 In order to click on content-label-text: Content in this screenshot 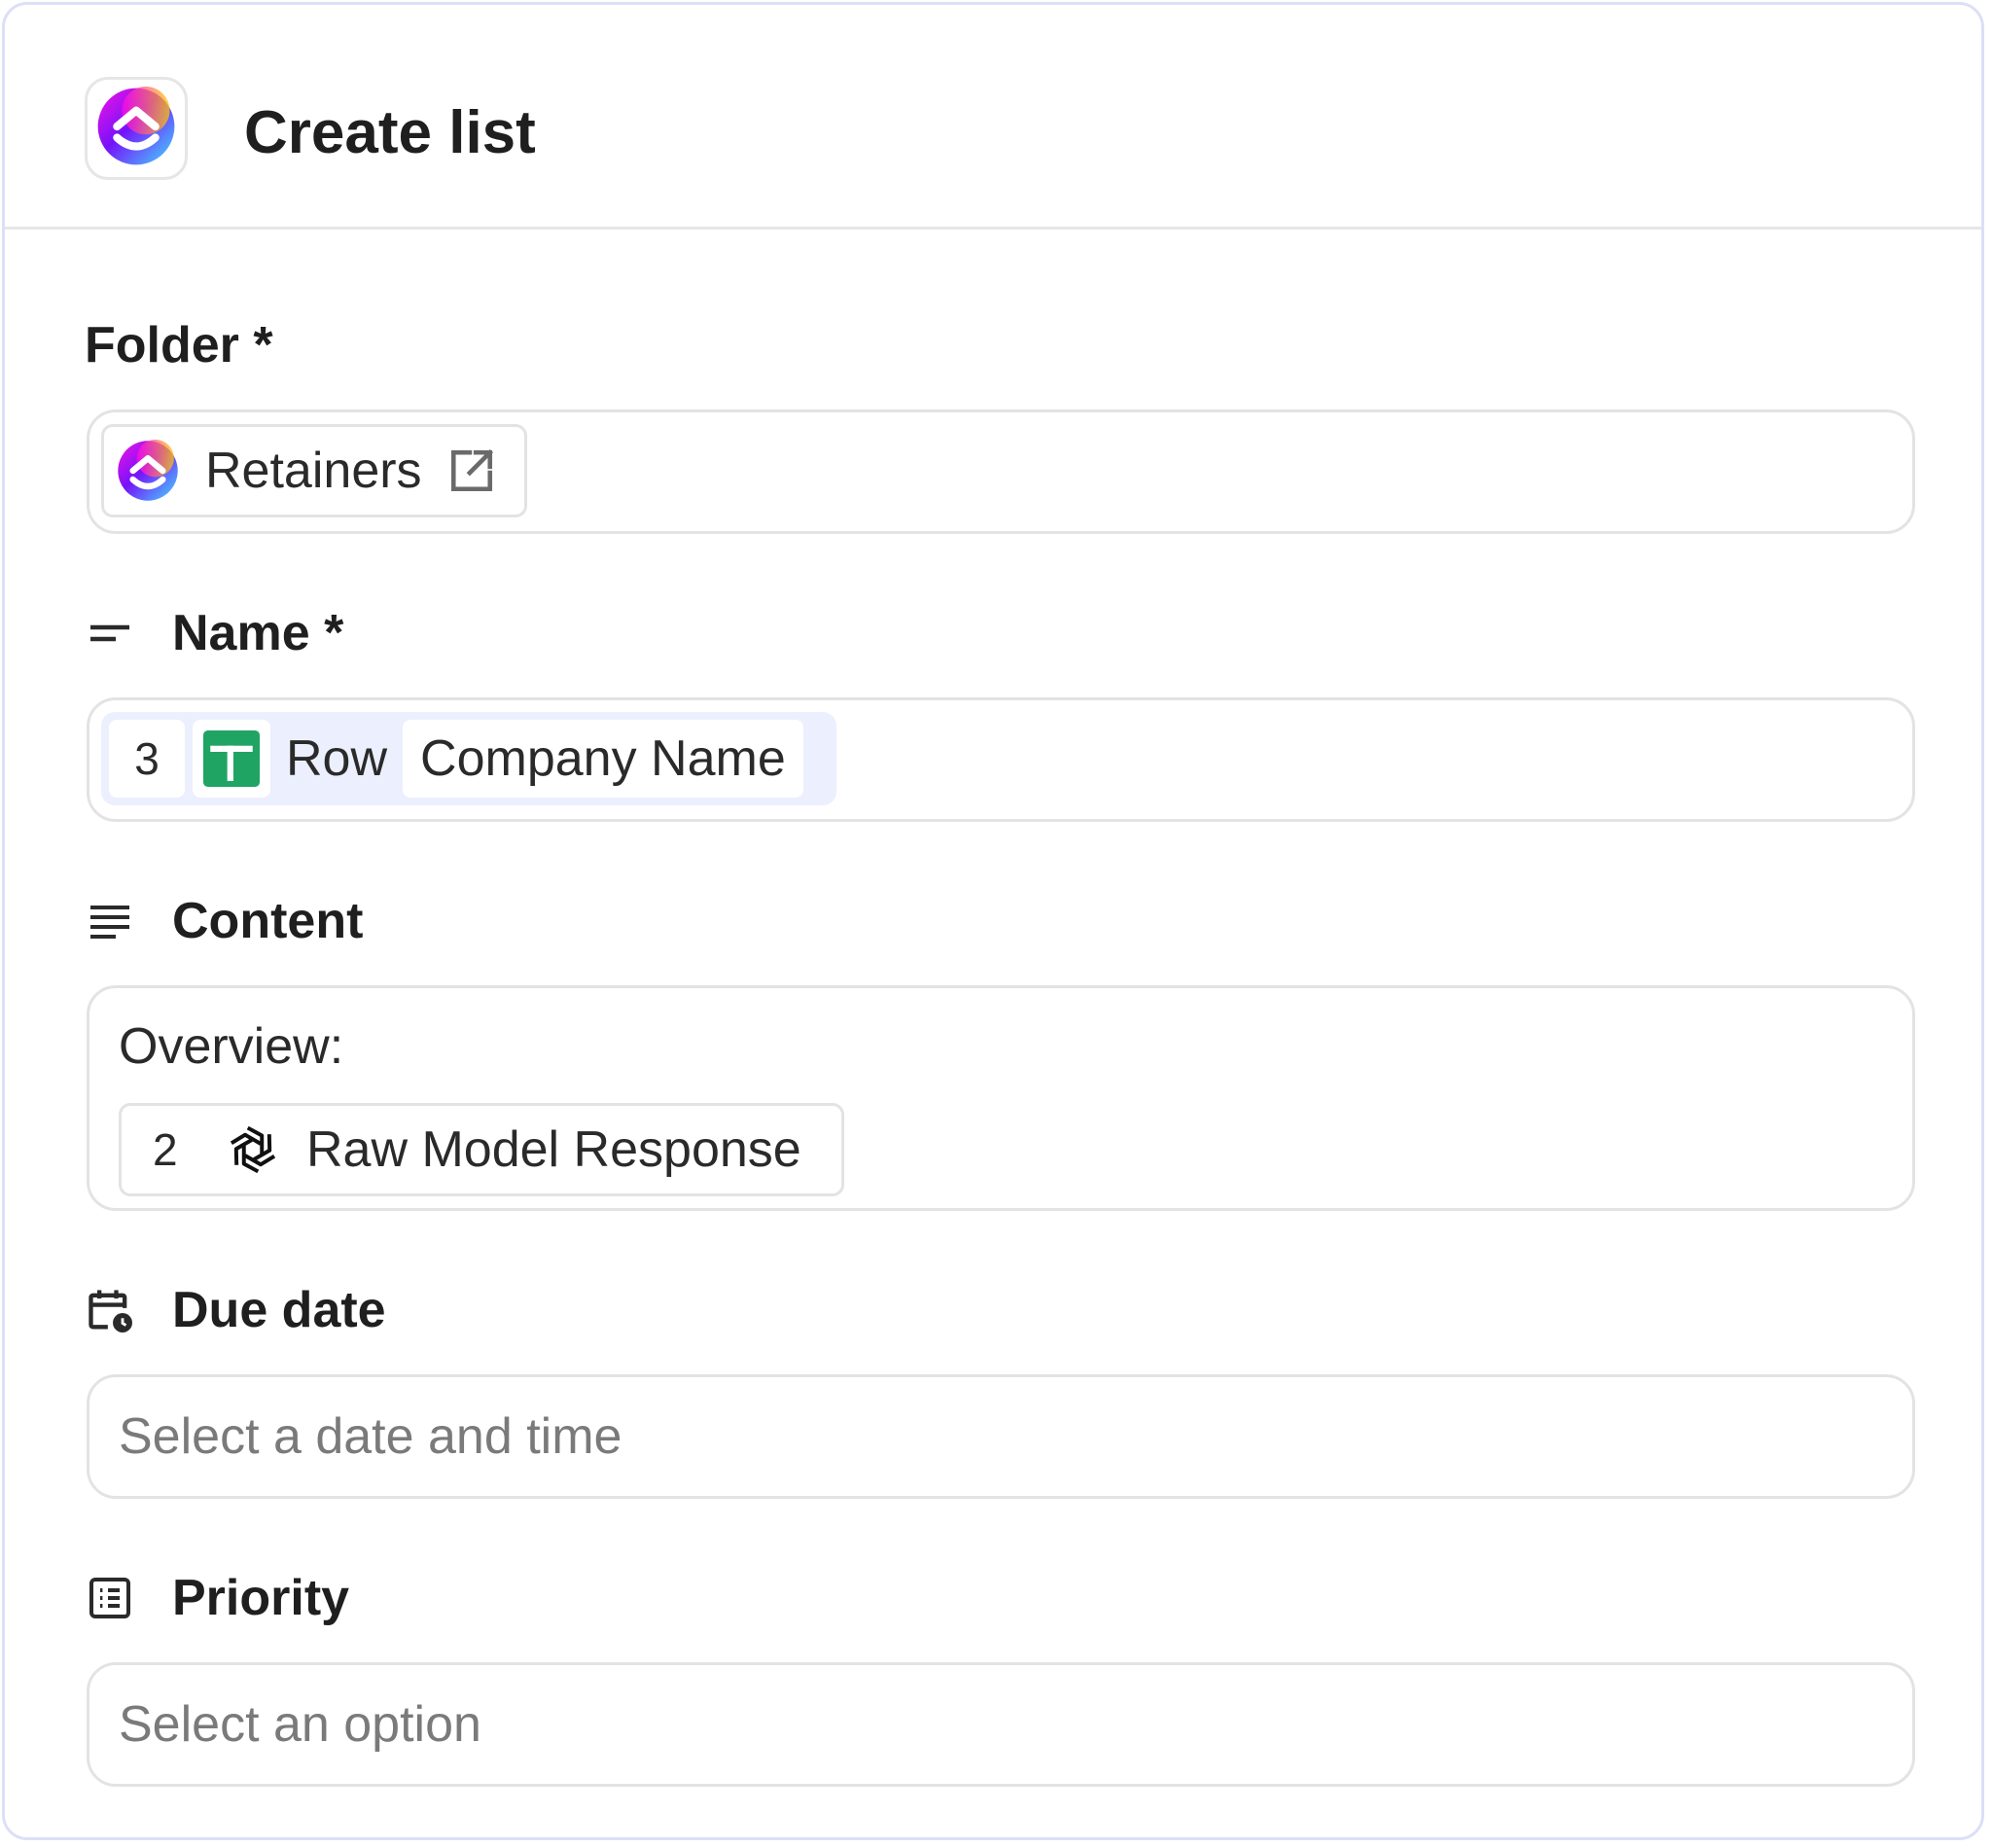, I will do `click(268, 921)`.